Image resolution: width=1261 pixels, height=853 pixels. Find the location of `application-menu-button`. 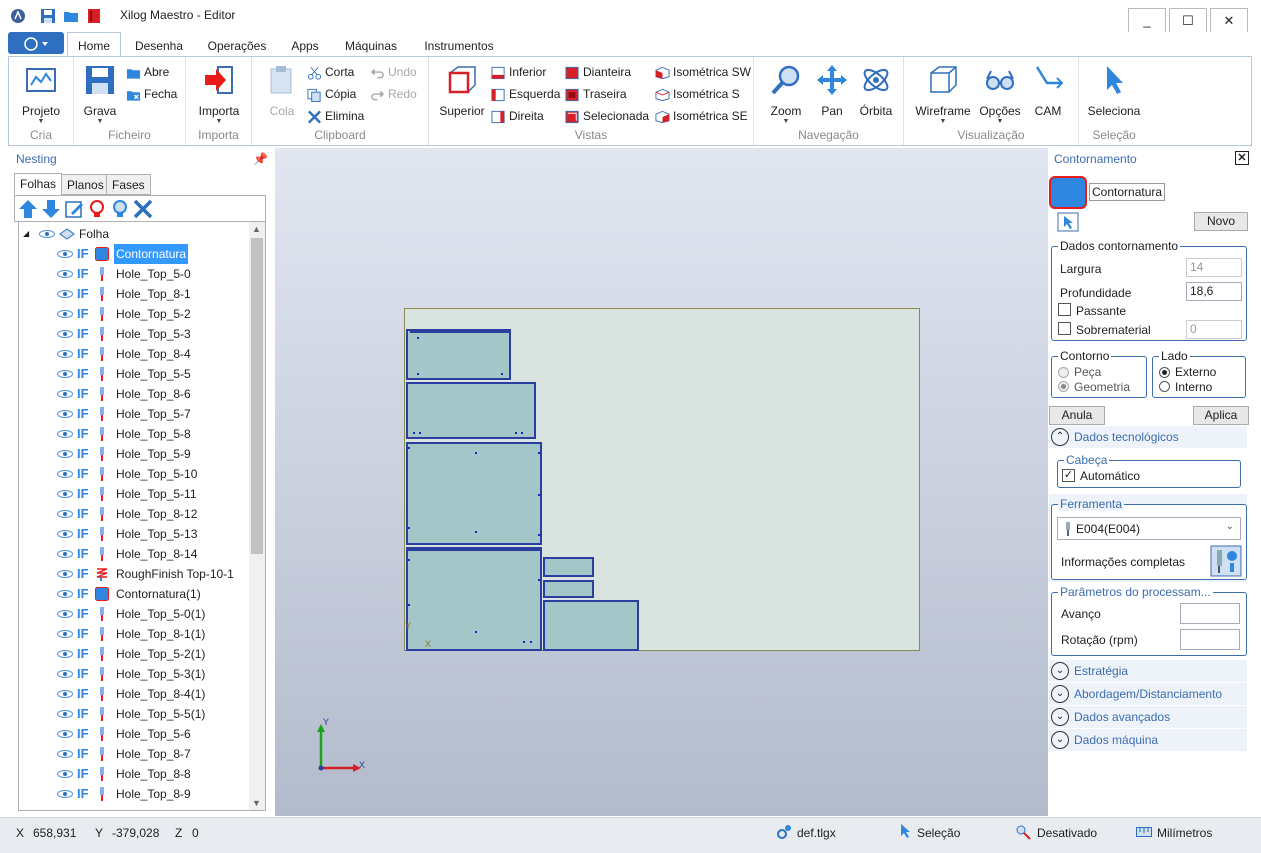

application-menu-button is located at coordinates (36, 43).